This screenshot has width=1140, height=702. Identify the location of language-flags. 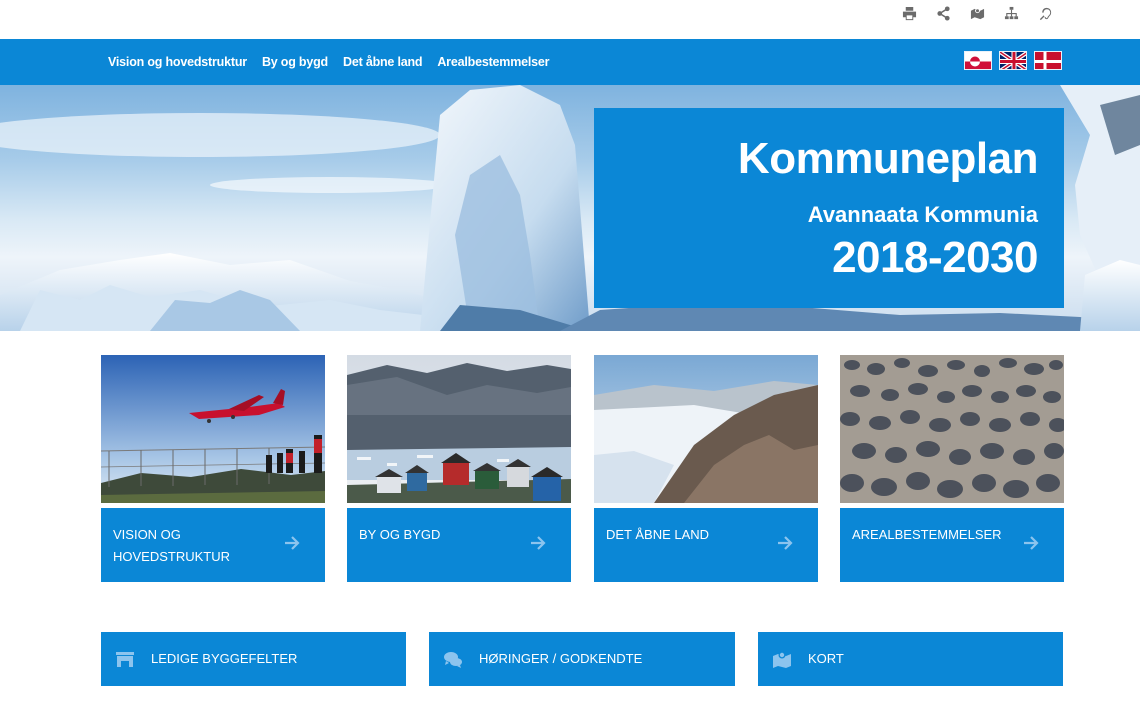
(1013, 60).